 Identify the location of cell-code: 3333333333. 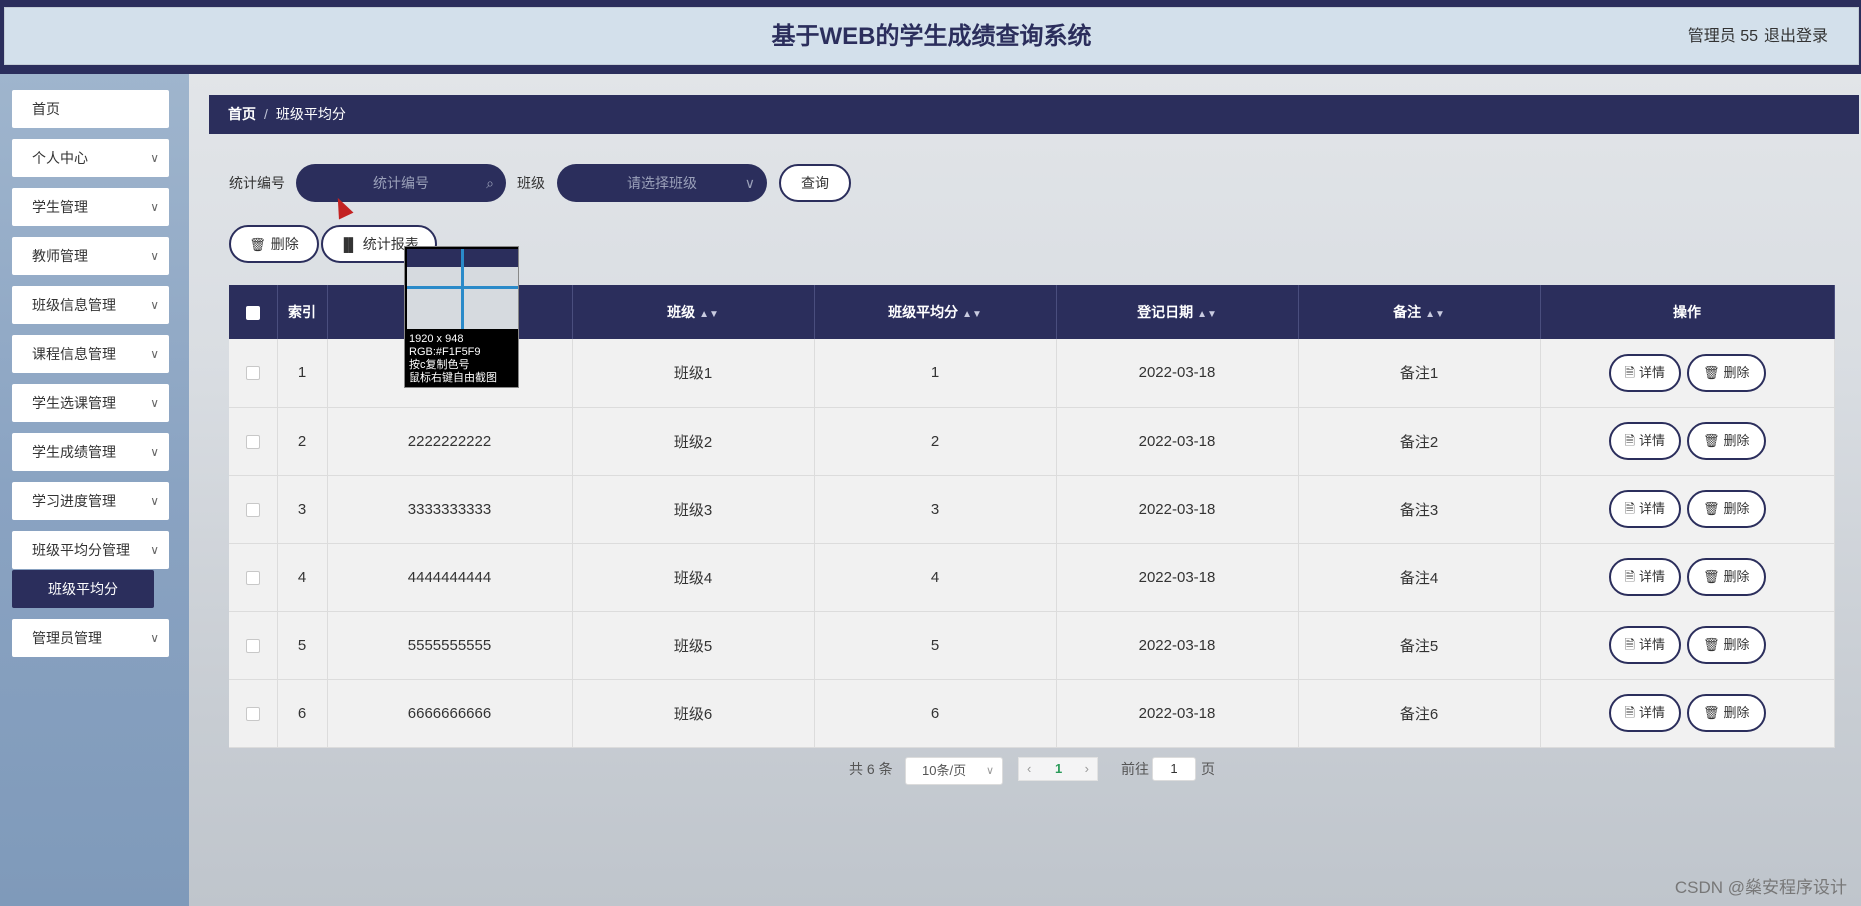
(450, 509).